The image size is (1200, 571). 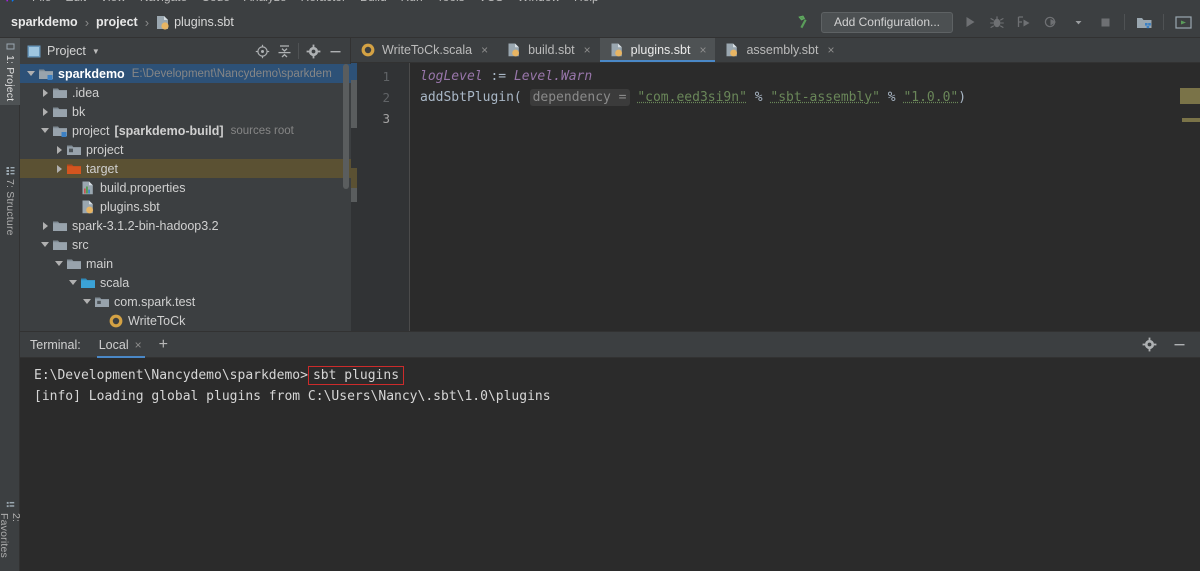 I want to click on stop-icon, so click(x=1105, y=22).